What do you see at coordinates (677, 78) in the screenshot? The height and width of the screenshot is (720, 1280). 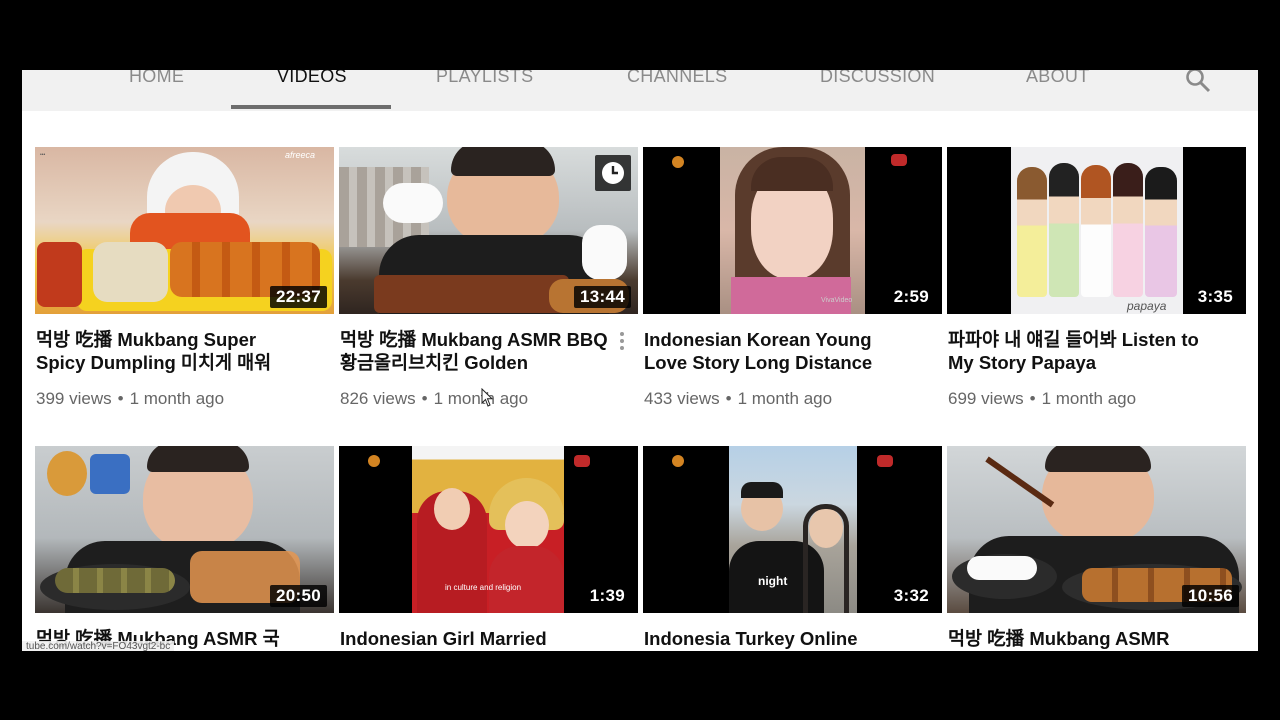 I see `tab-channels: CHANNELS` at bounding box center [677, 78].